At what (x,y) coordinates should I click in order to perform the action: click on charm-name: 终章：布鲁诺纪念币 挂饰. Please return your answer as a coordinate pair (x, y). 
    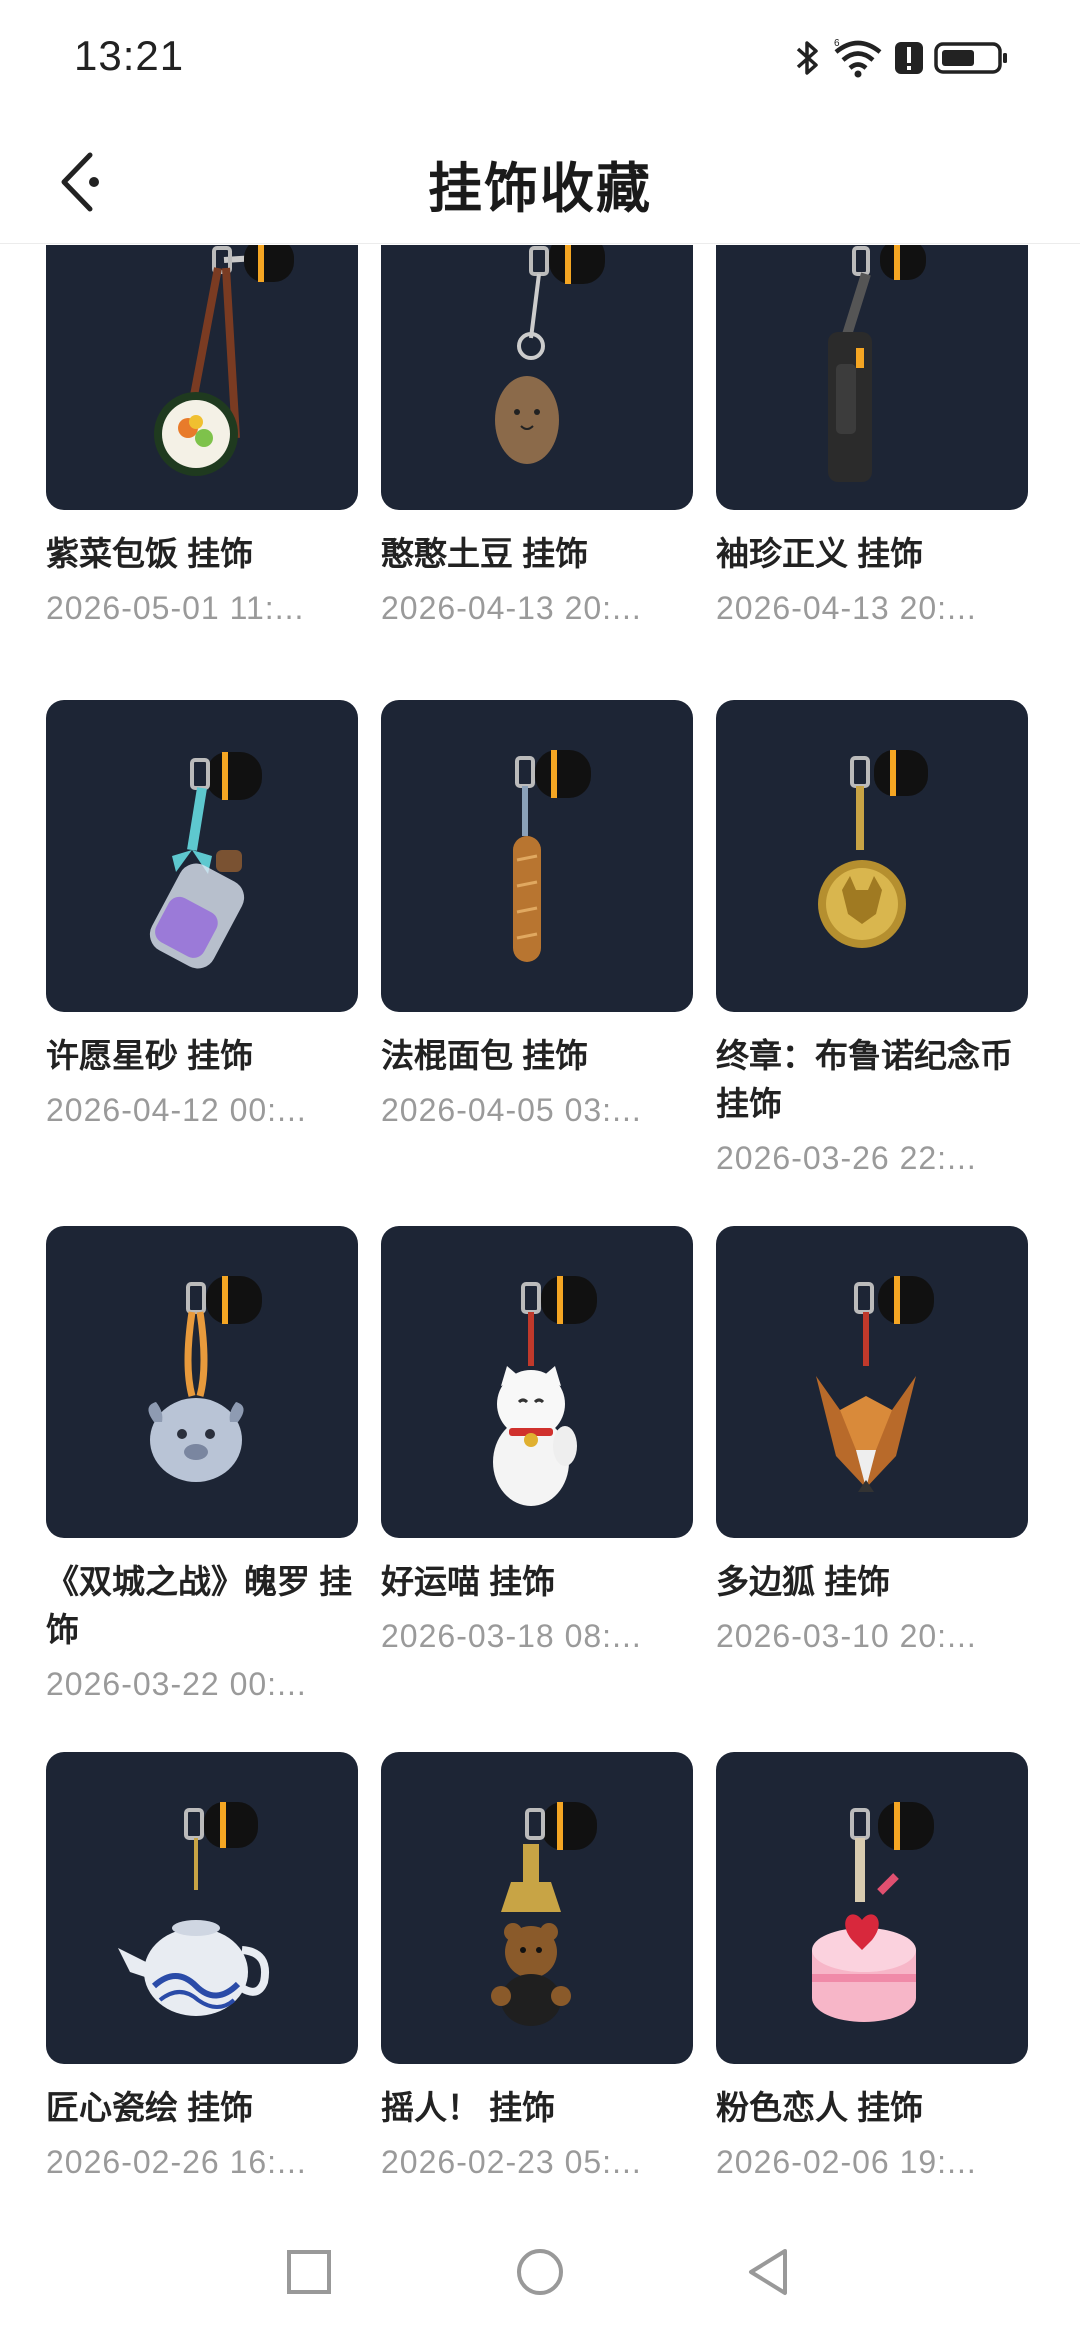
    Looking at the image, I should click on (864, 1079).